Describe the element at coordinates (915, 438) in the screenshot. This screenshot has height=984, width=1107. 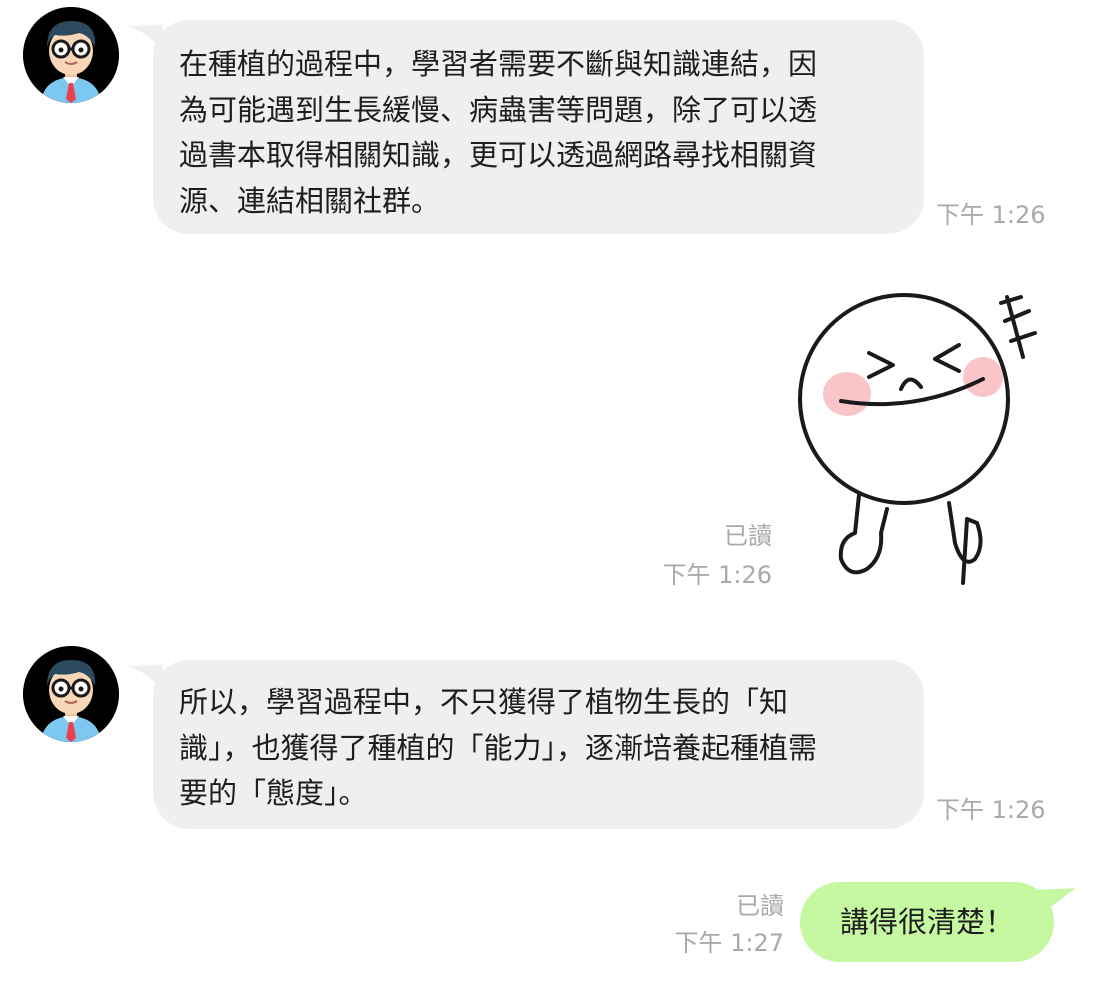
I see `laughing-face-sticker` at that location.